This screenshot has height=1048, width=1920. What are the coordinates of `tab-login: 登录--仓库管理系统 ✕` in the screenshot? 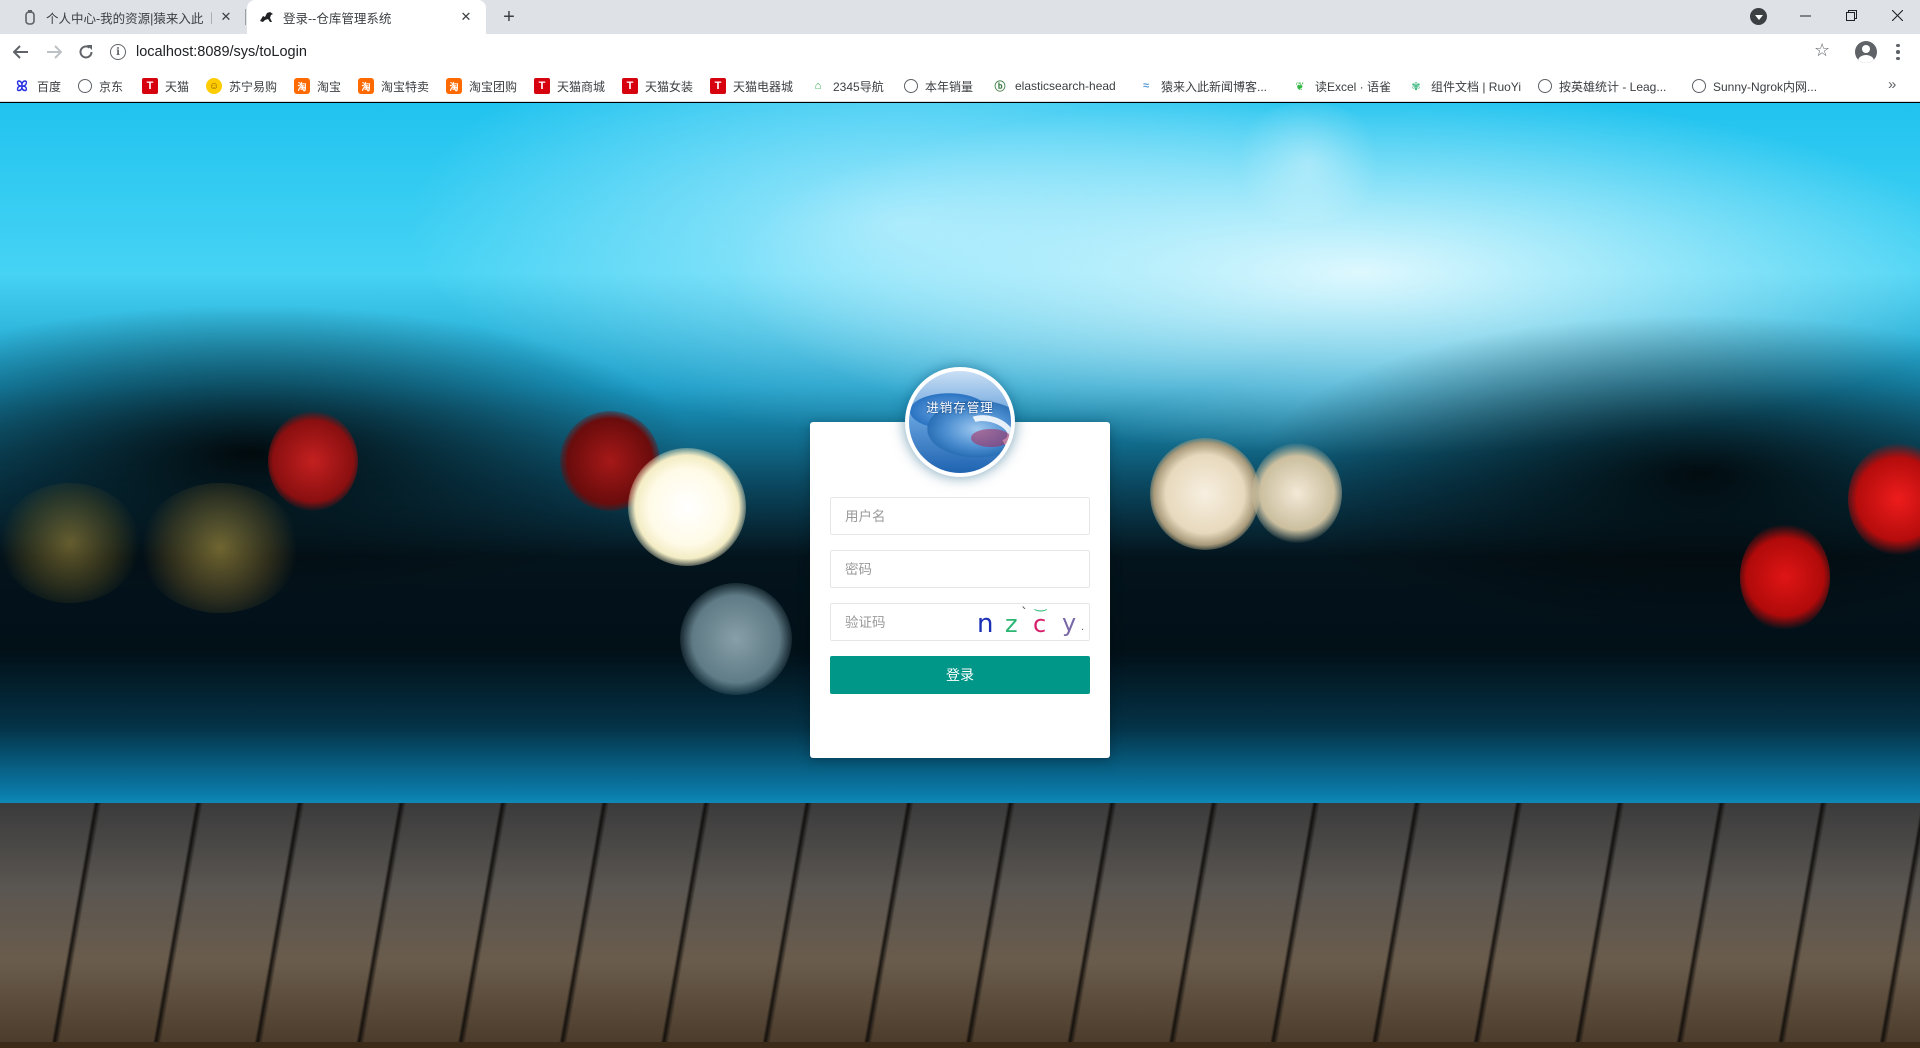 It's located at (366, 17).